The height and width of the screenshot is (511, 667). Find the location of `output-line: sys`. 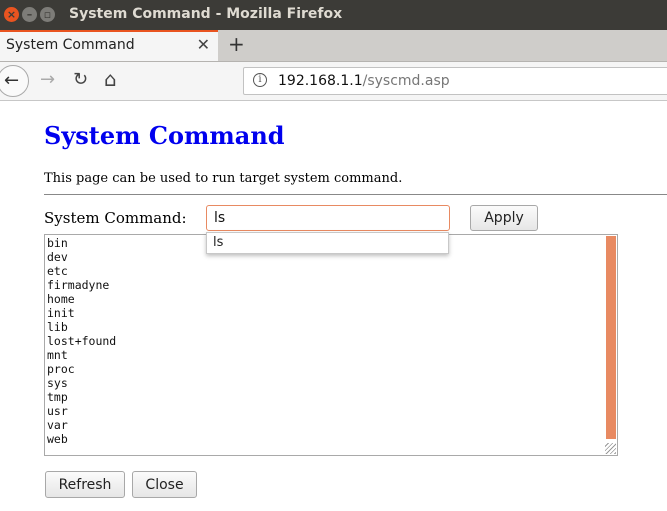

output-line: sys is located at coordinates (57, 383).